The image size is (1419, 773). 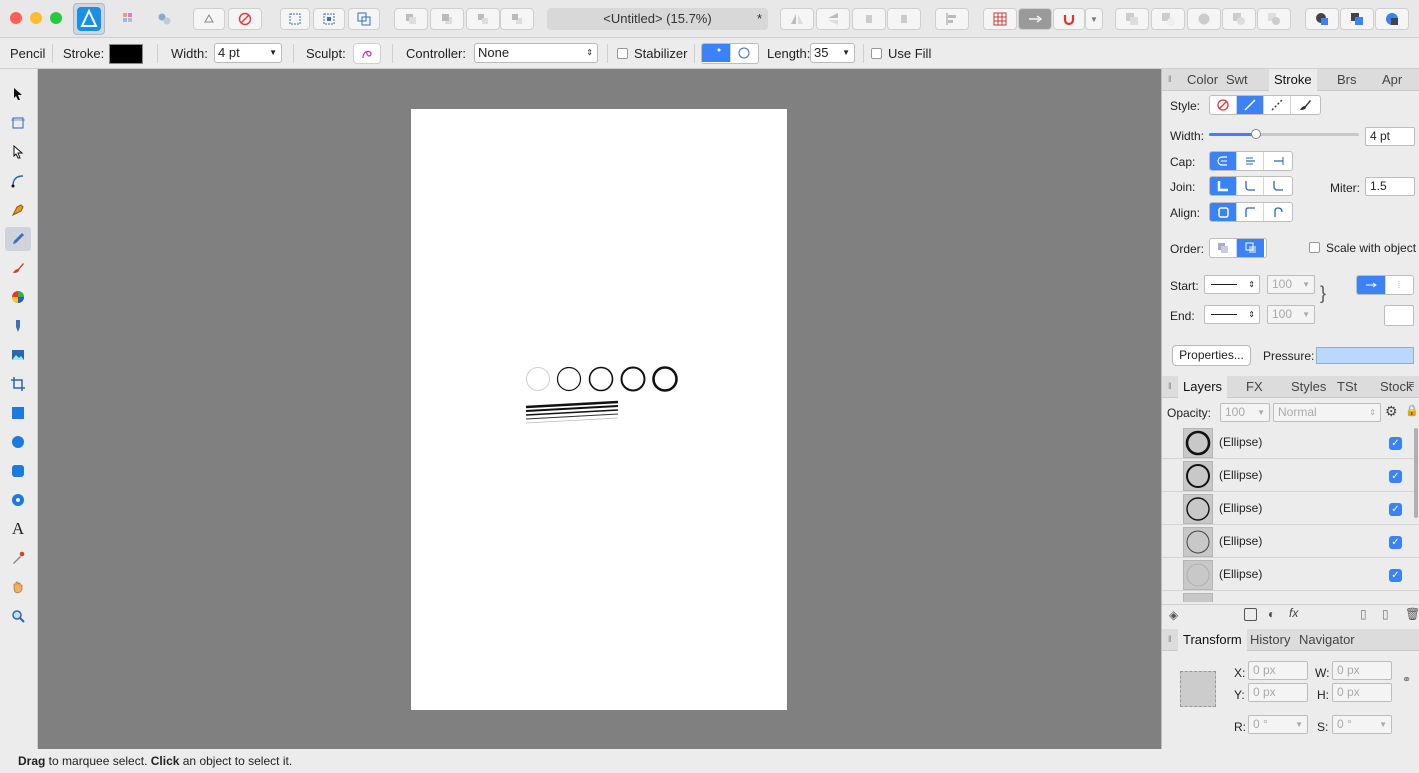 What do you see at coordinates (1308, 387) in the screenshot?
I see `tab-styles: Styles` at bounding box center [1308, 387].